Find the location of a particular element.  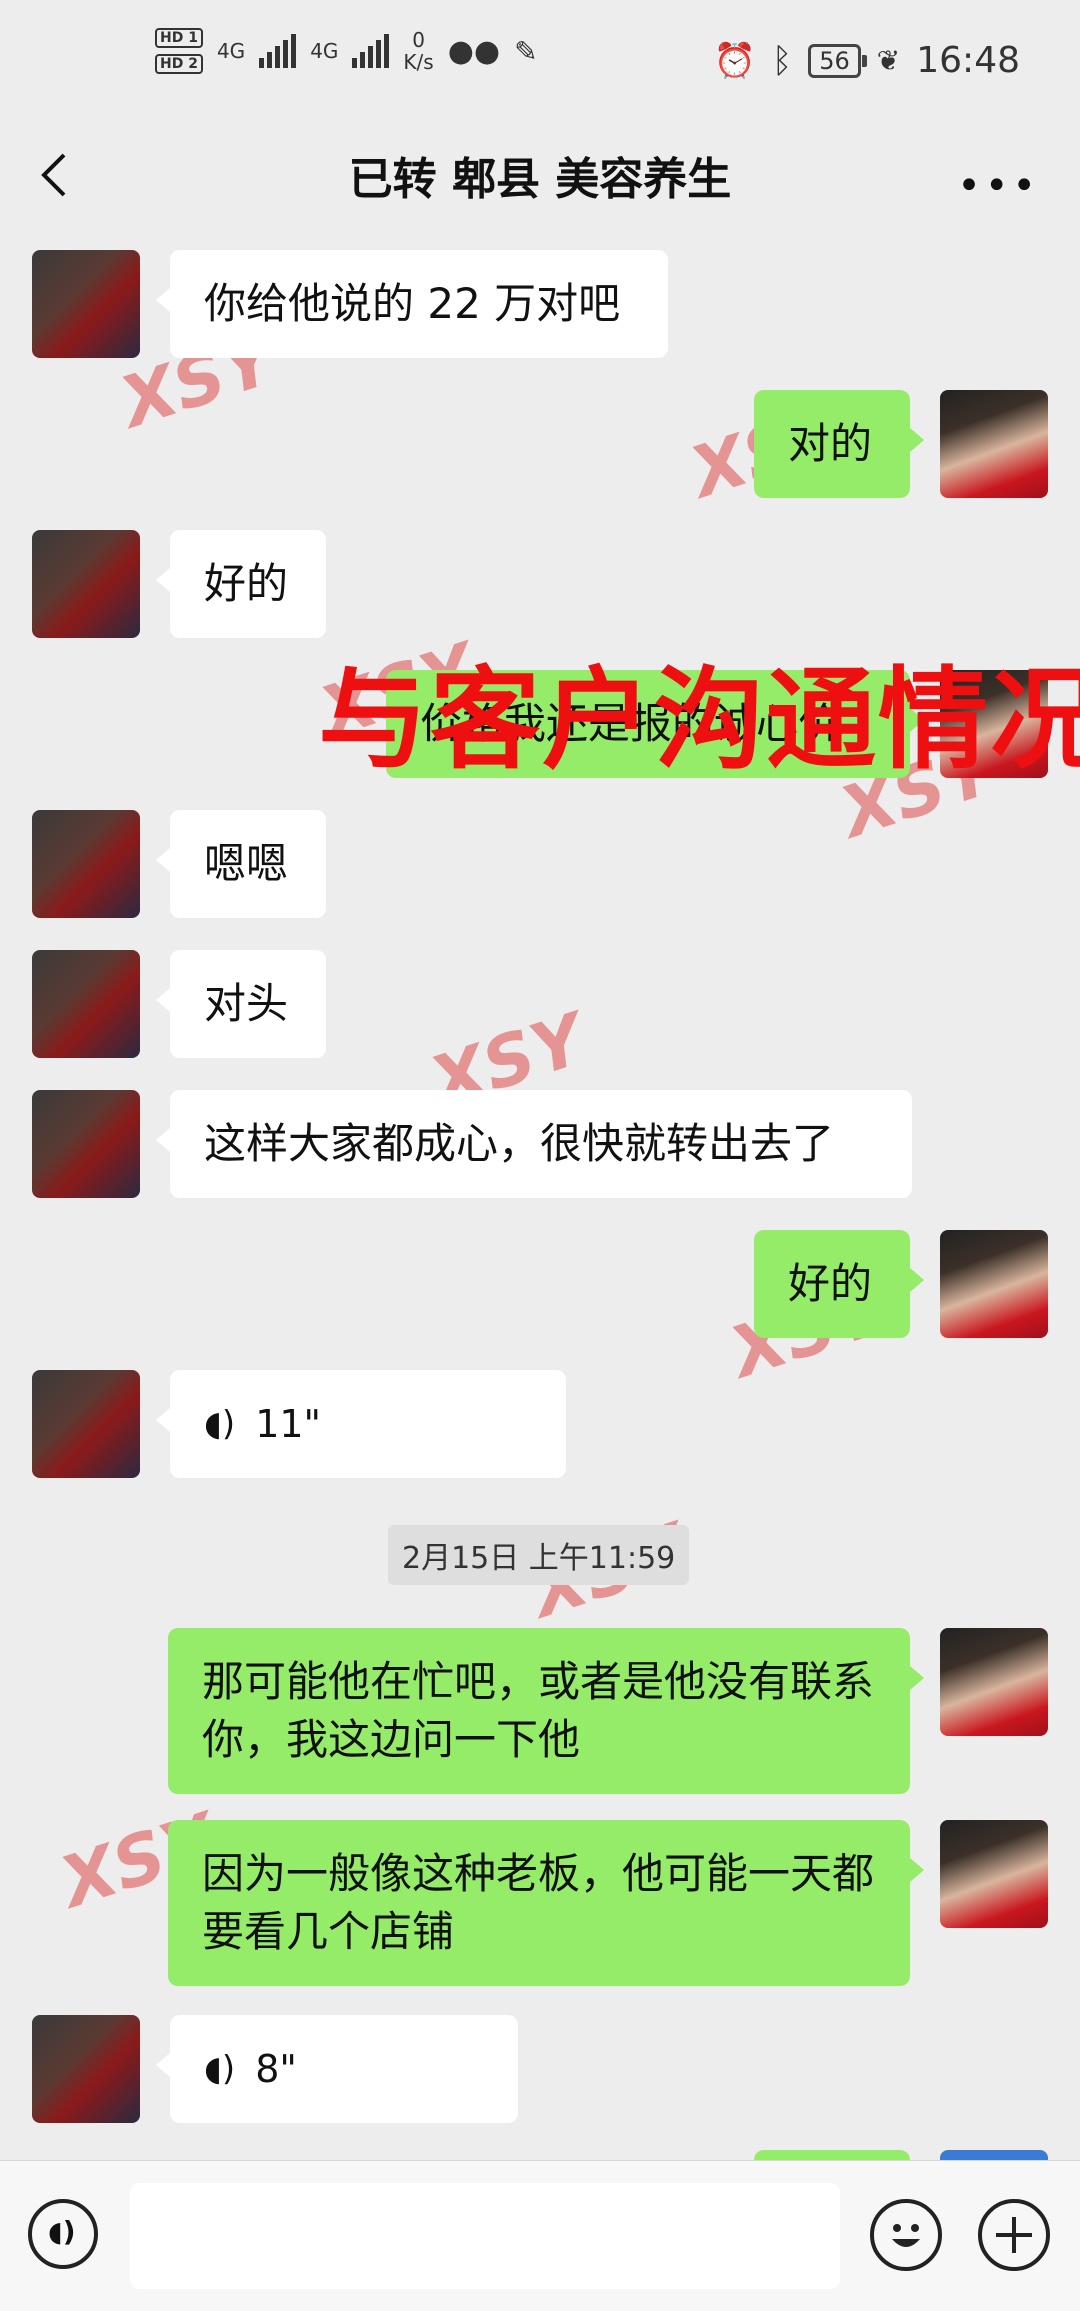

sent-message: 那可能他在忙吧，或者是他没有联系你，我这边问一下他 is located at coordinates (546, 1711).